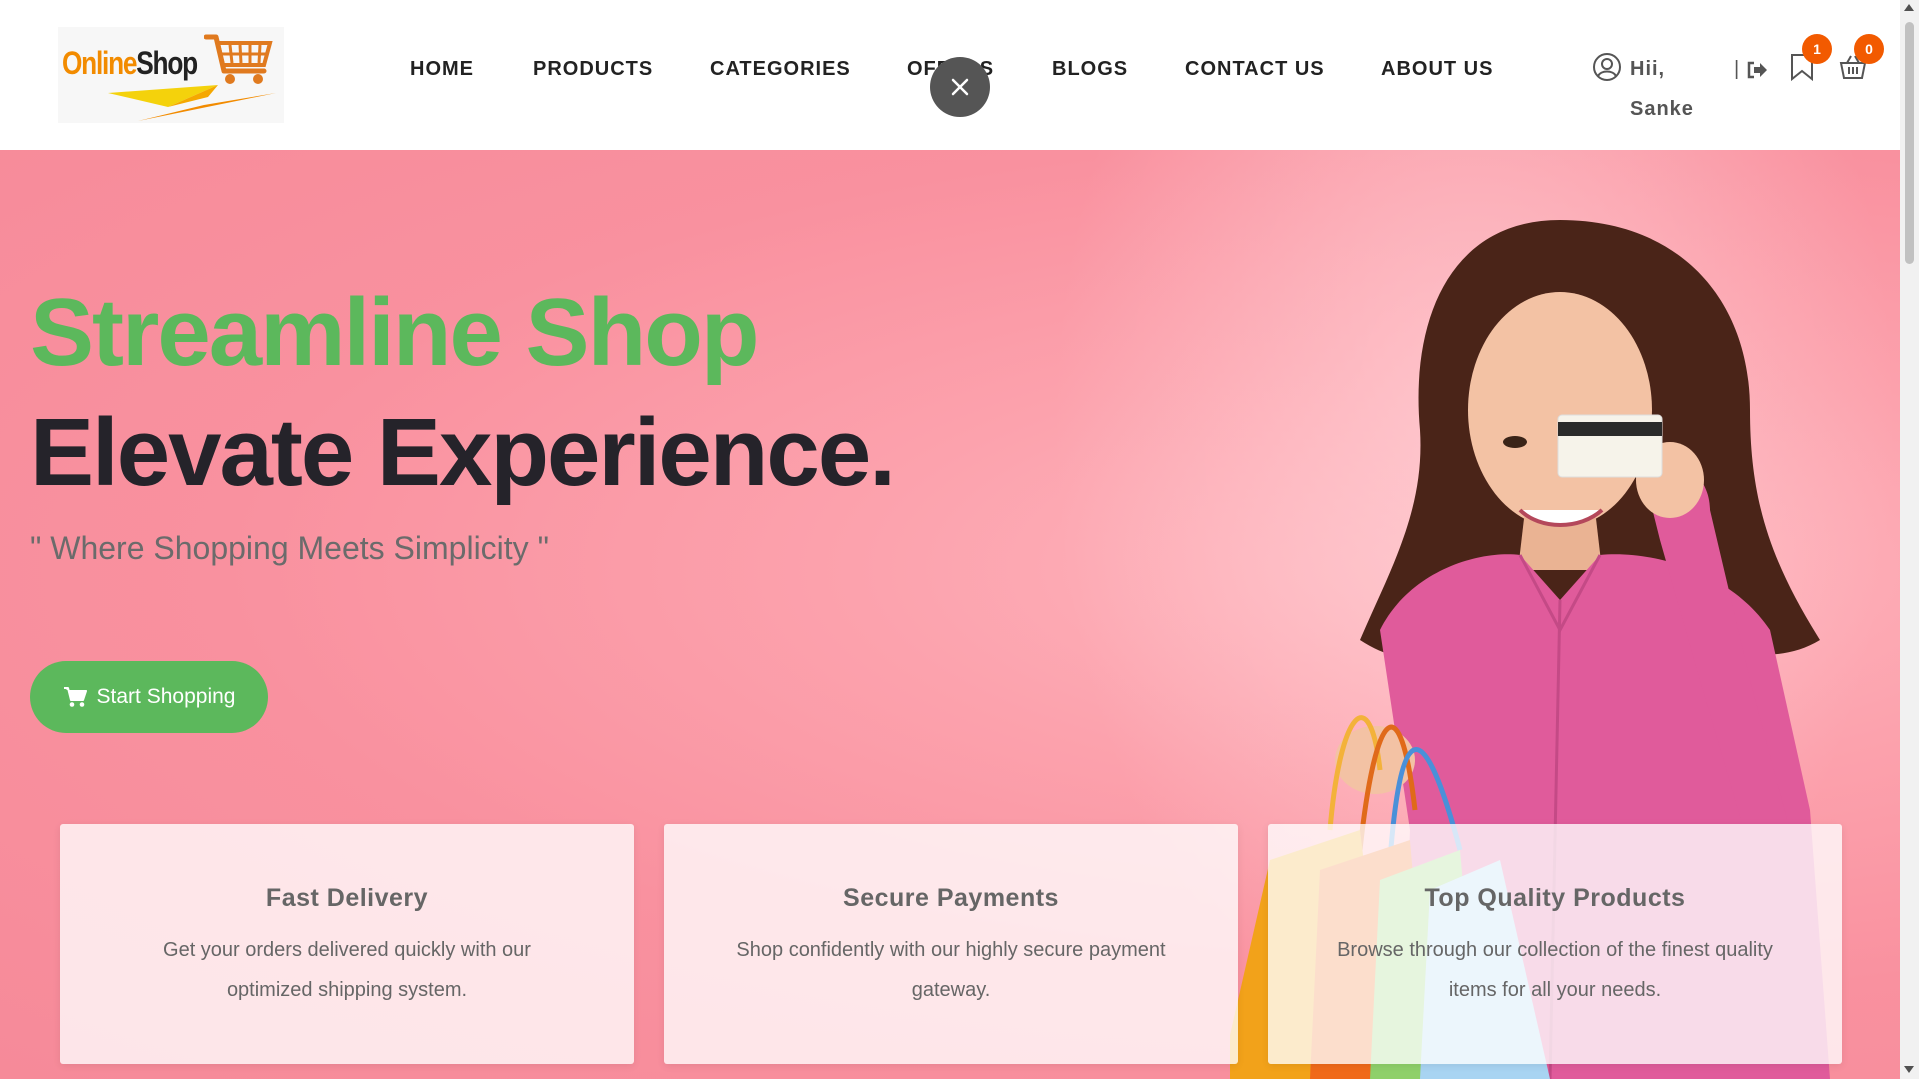 This screenshot has height=1079, width=1919. Describe the element at coordinates (166, 696) in the screenshot. I see `start-shopping-label: Start Shopping` at that location.